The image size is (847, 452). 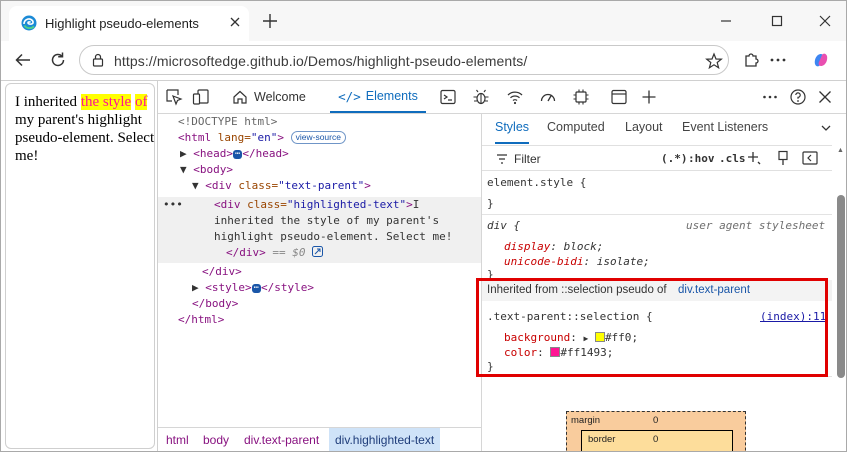 I want to click on inspect-element-icon, so click(x=174, y=97).